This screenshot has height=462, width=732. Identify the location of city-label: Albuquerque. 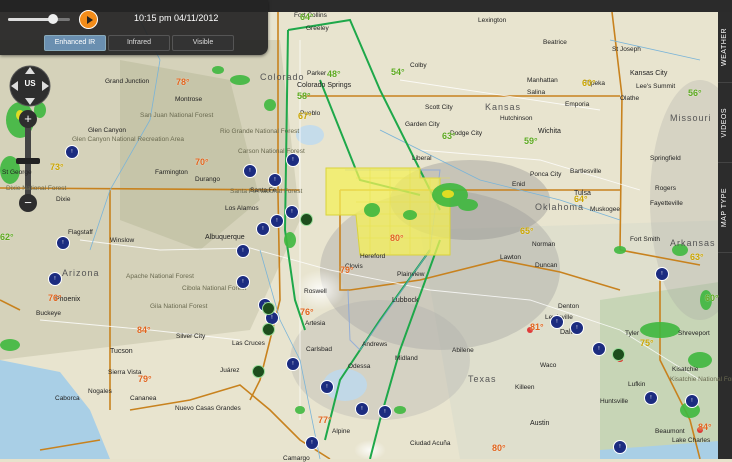
(225, 237).